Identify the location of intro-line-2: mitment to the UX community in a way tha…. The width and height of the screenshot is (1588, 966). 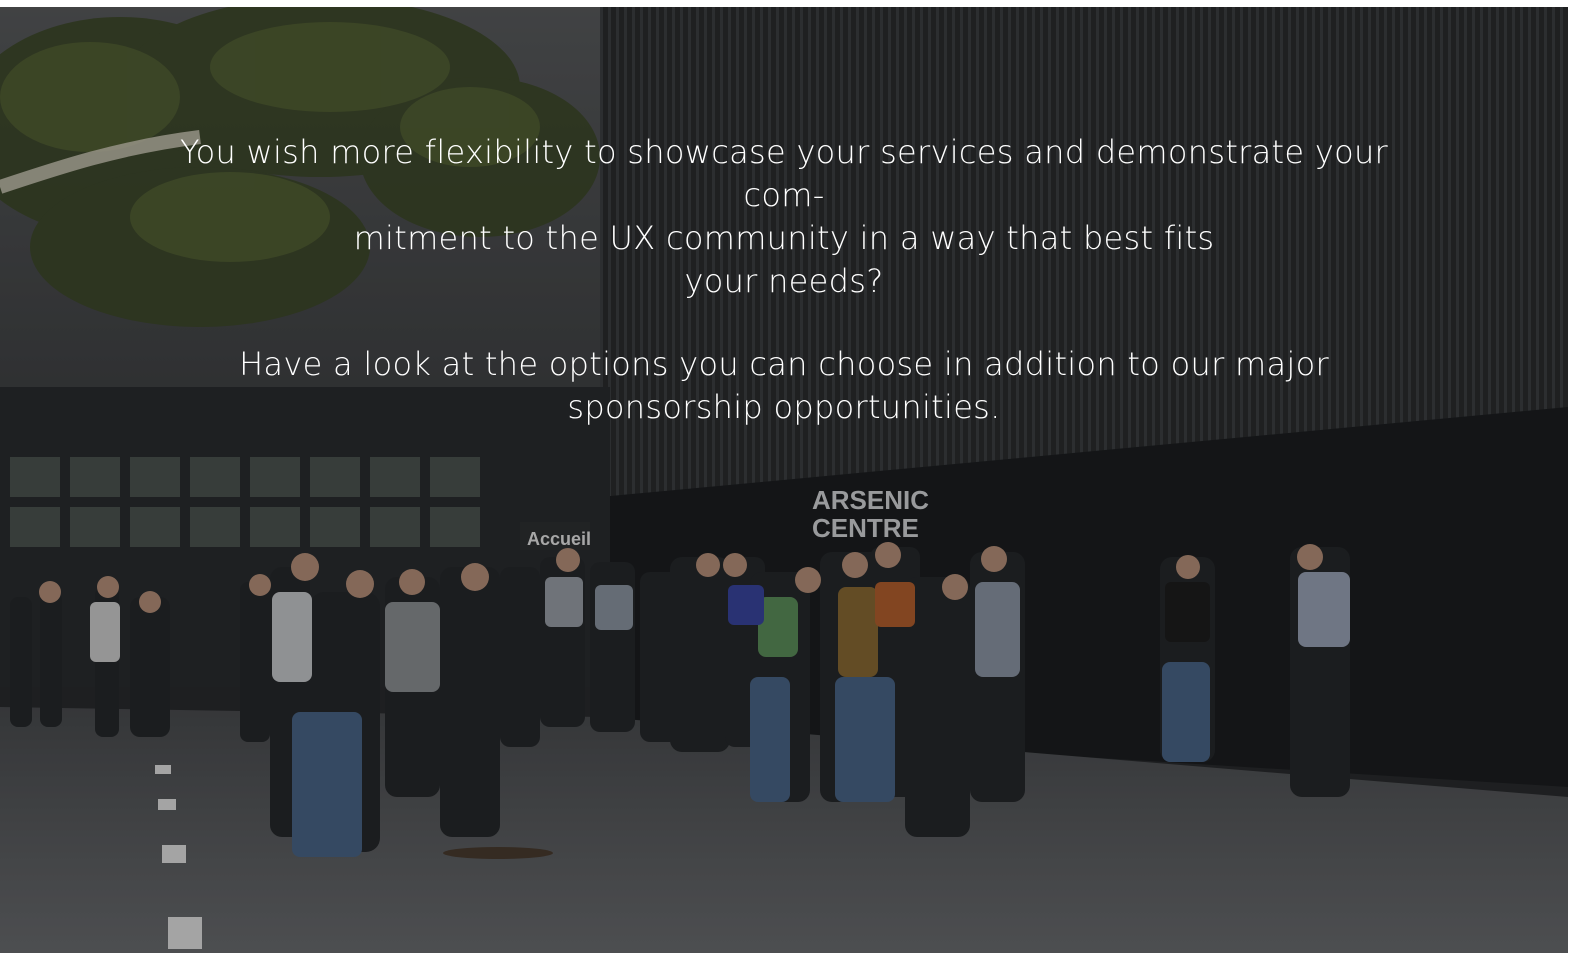
(784, 238).